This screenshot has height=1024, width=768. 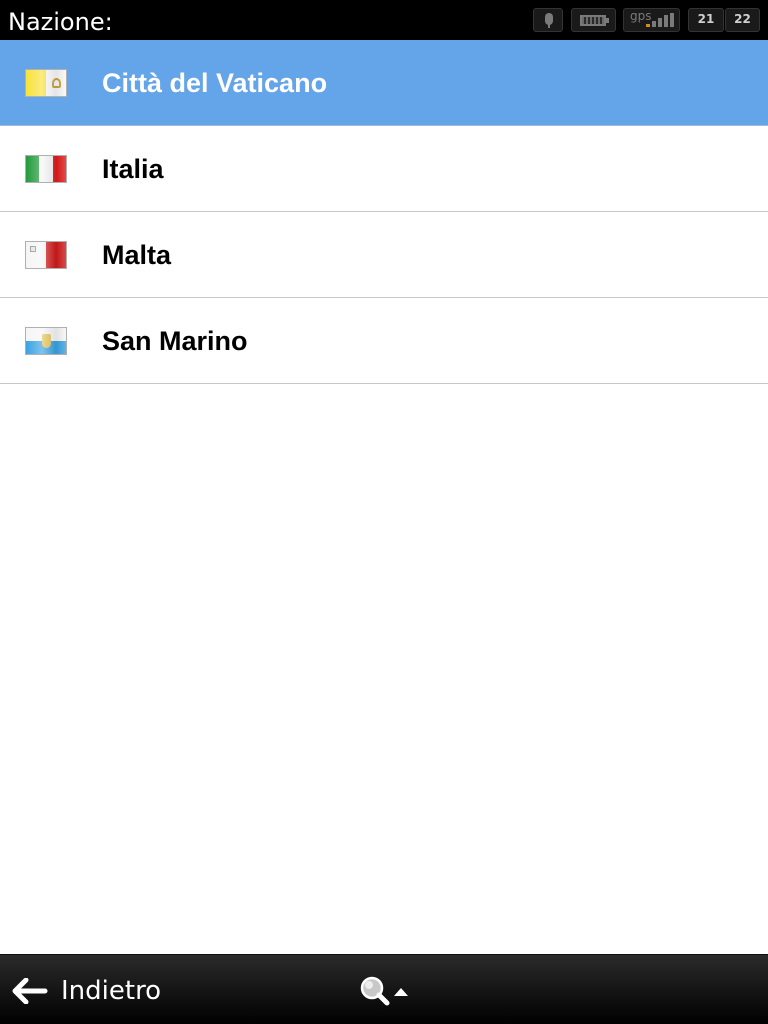 I want to click on list-item-malta: Malta, so click(x=384, y=255).